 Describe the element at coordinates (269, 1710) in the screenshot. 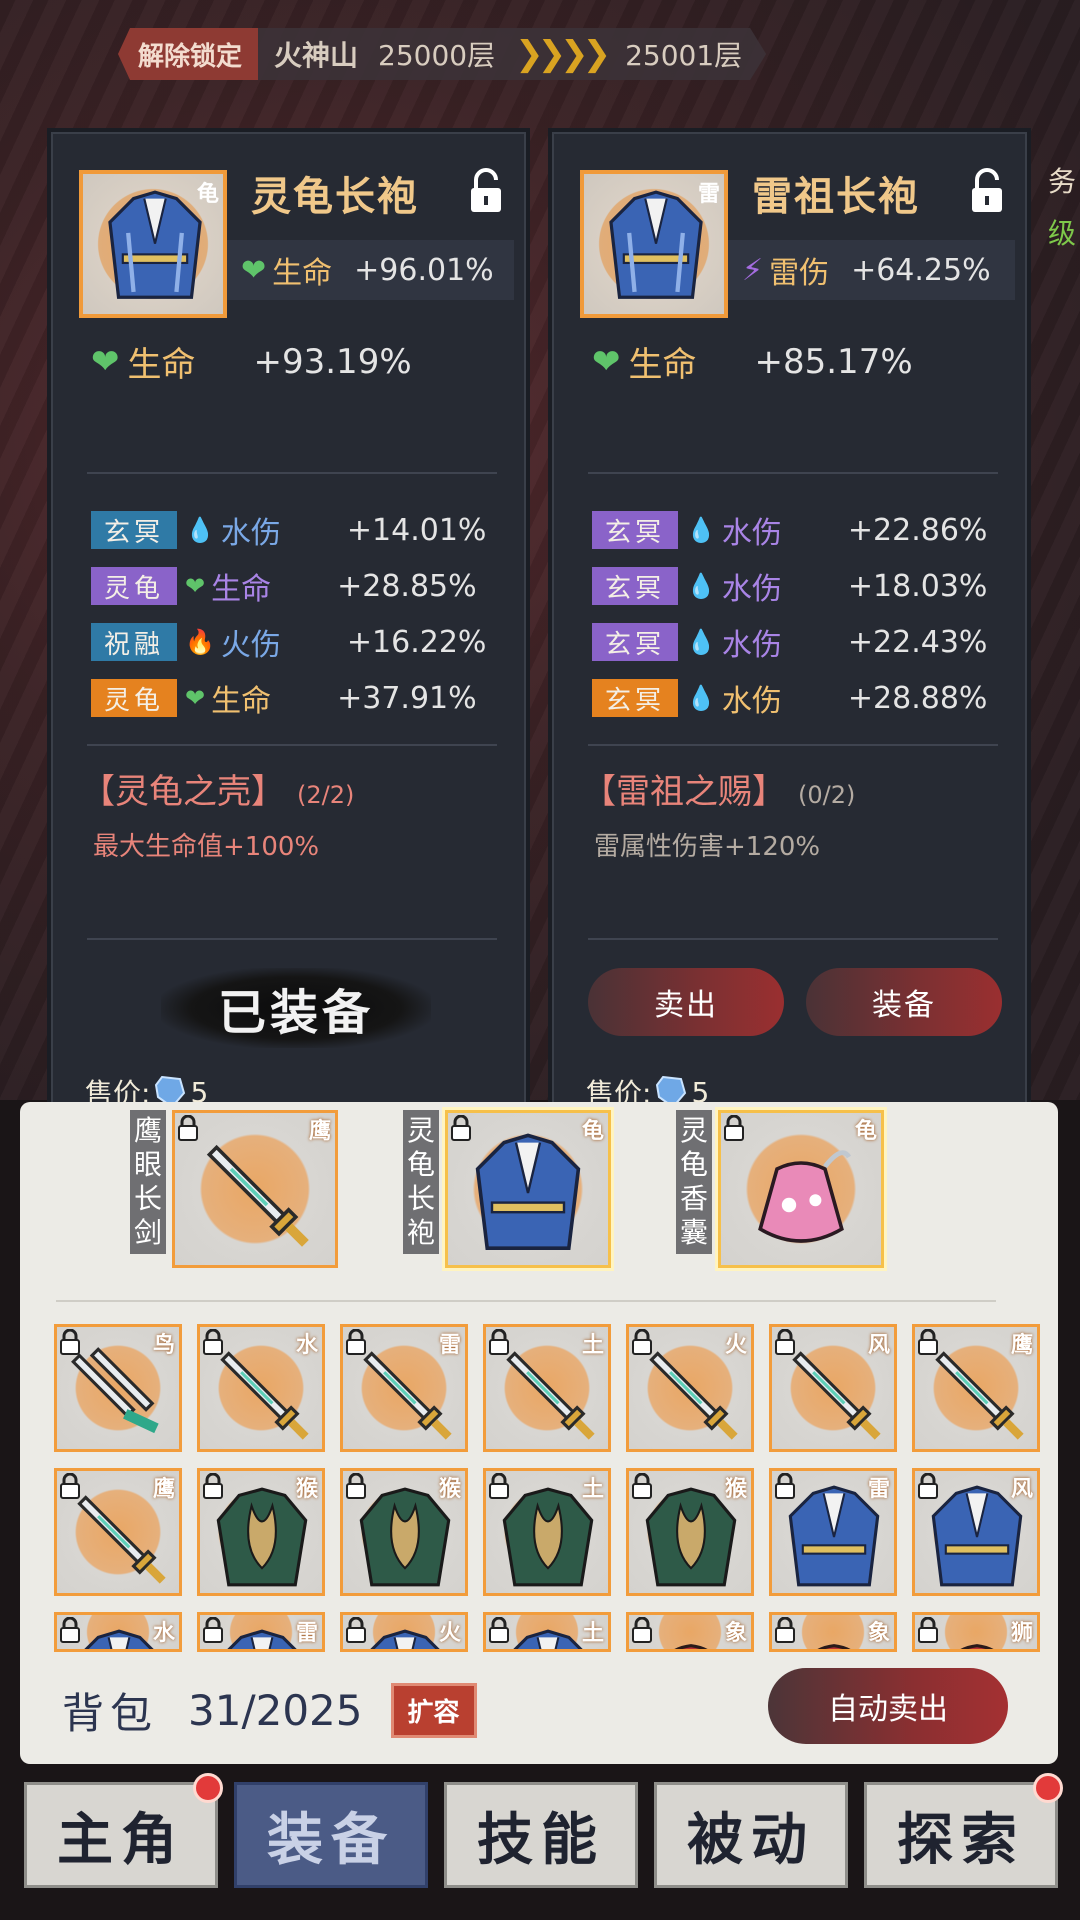

I see `bag-capacity: 背包 31/2025 扩容` at that location.